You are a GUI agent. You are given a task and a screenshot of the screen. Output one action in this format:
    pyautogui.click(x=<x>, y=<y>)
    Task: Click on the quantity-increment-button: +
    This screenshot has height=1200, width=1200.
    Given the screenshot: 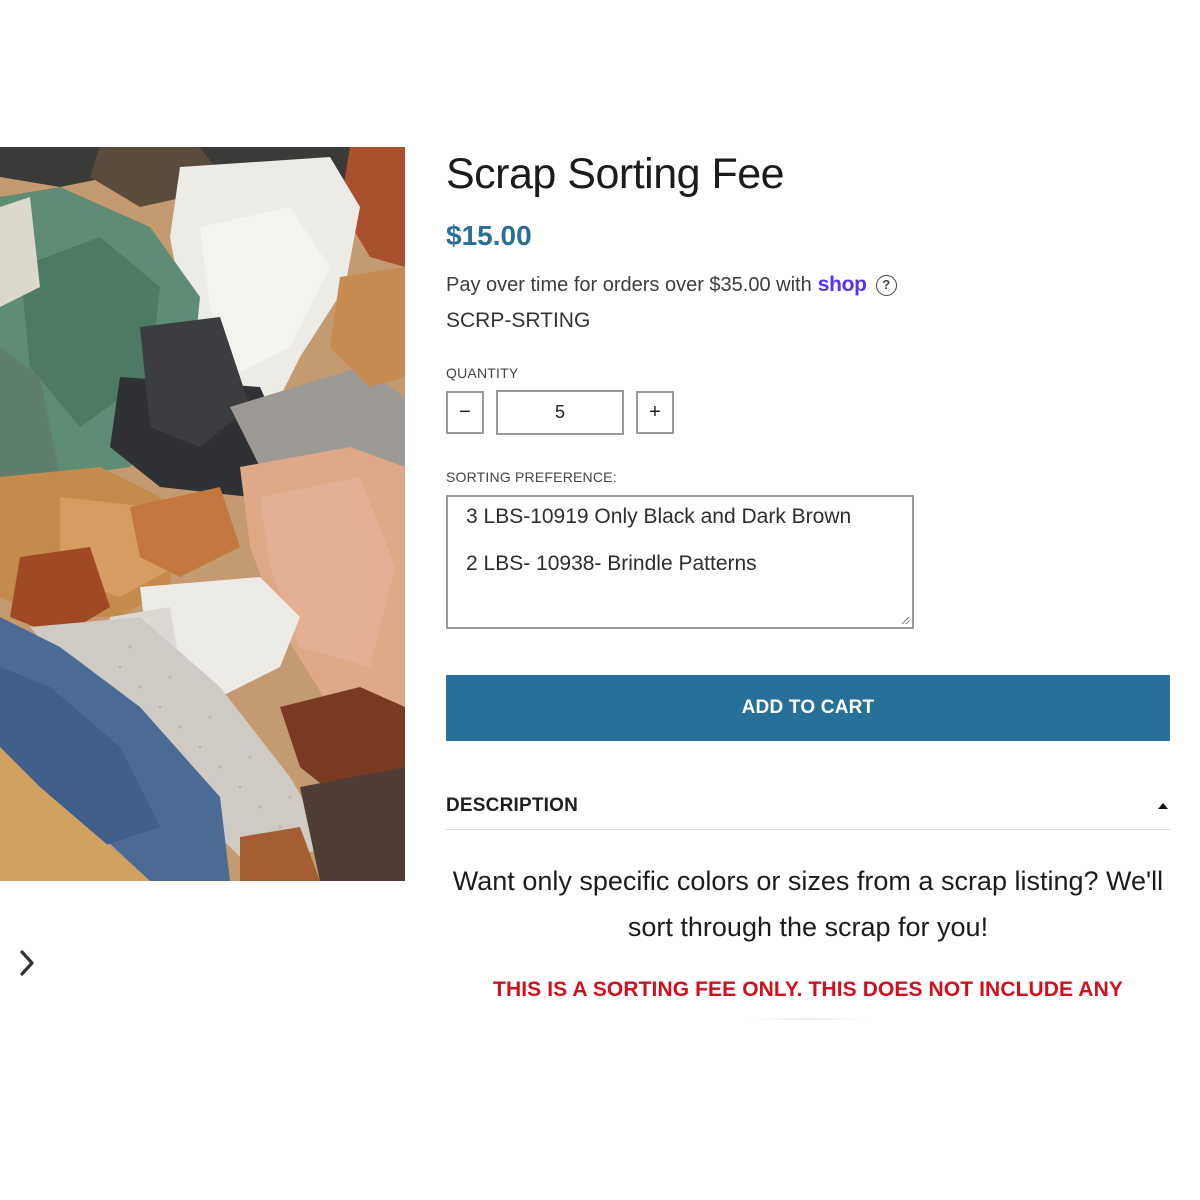 What is the action you would take?
    pyautogui.click(x=655, y=412)
    